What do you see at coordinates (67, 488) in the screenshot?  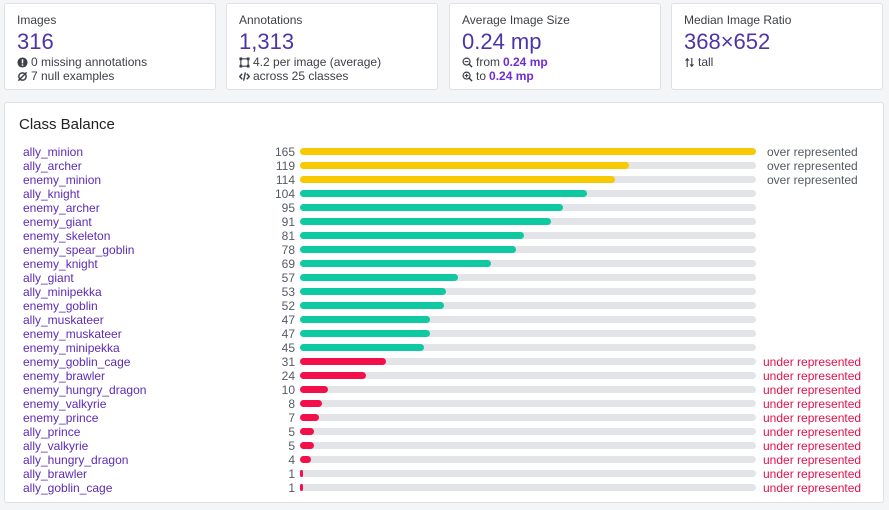 I see `class-name-link: ally_goblin_cage` at bounding box center [67, 488].